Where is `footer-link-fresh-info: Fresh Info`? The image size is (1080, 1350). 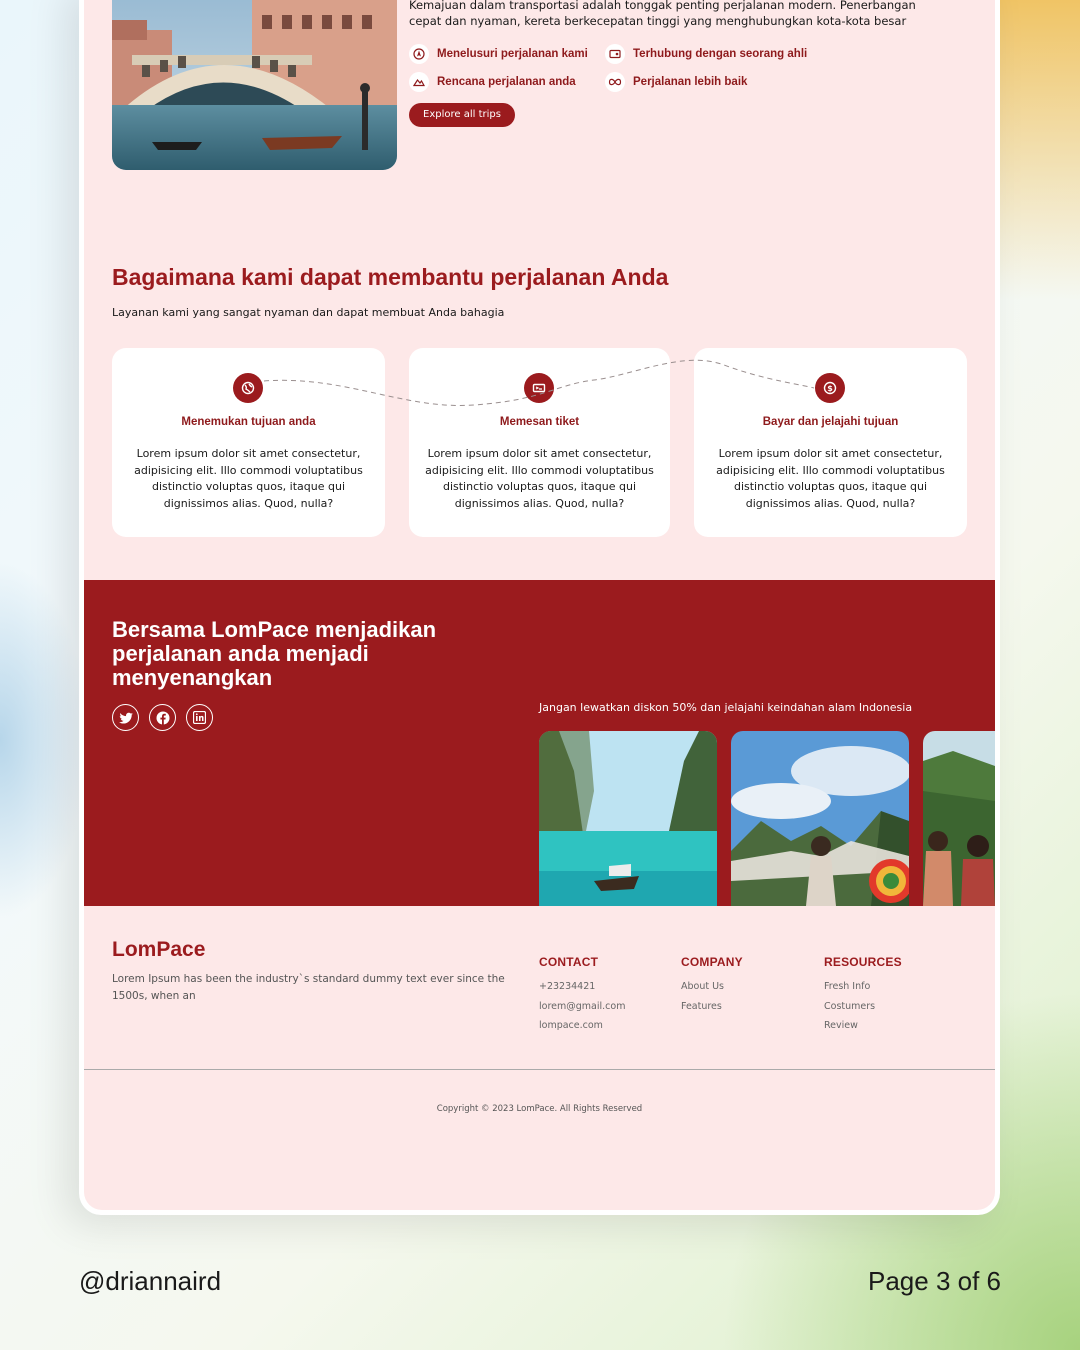 footer-link-fresh-info: Fresh Info is located at coordinates (863, 987).